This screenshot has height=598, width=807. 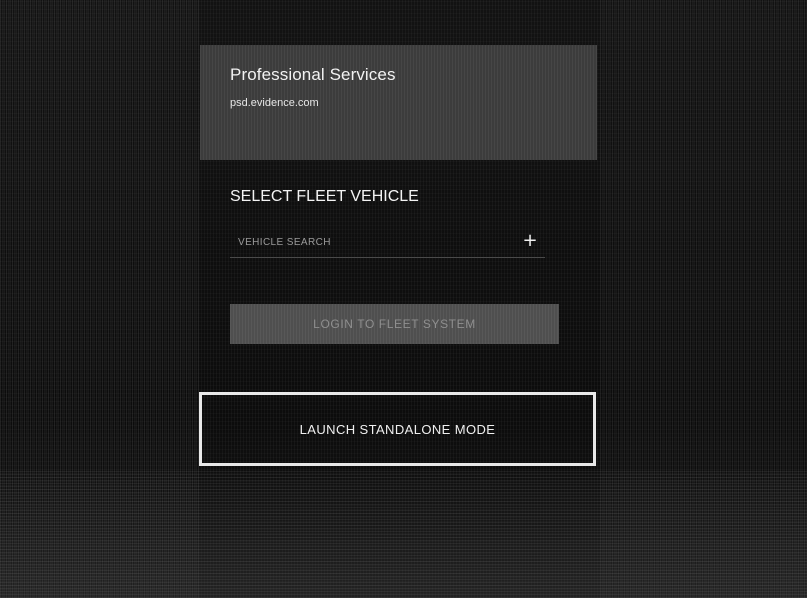 What do you see at coordinates (530, 241) in the screenshot?
I see `add-vehicle-button: +` at bounding box center [530, 241].